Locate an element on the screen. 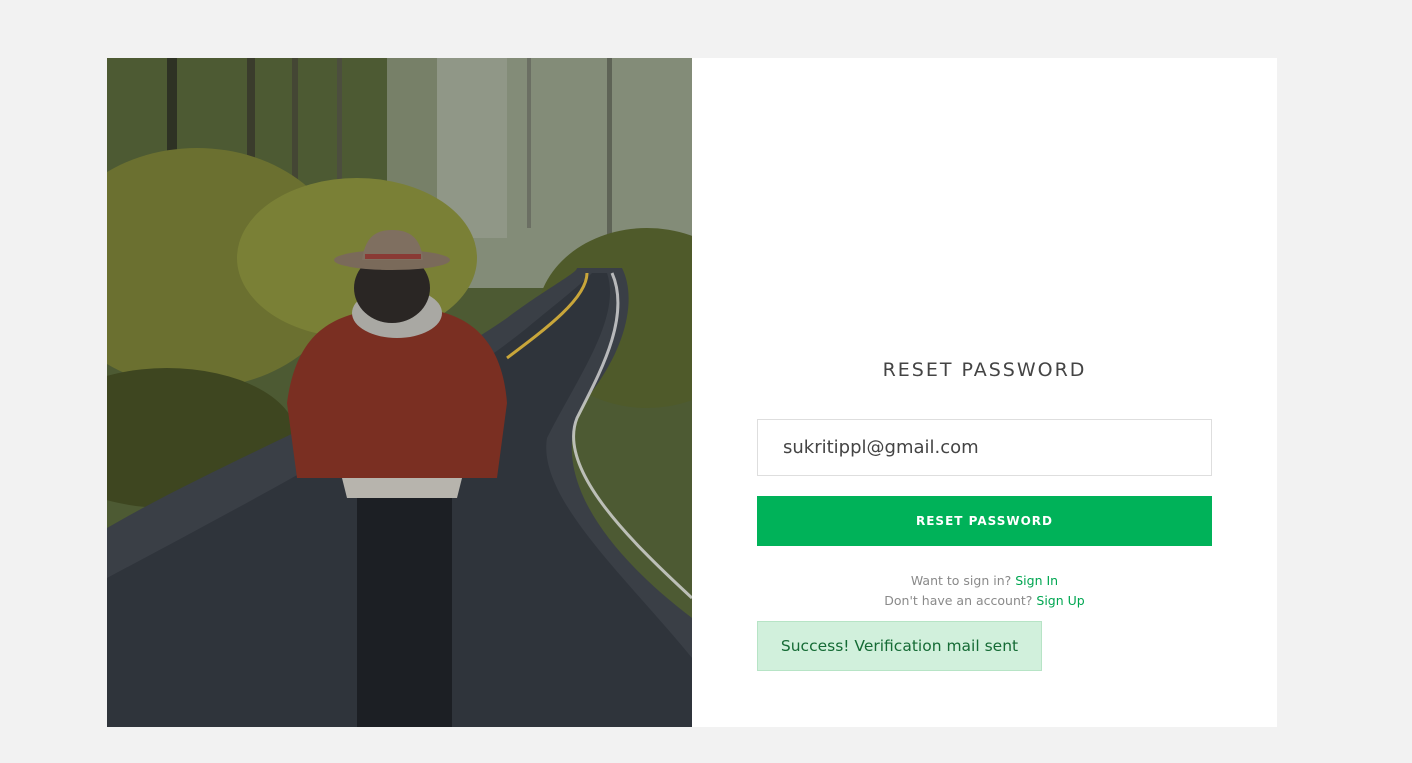  page-title: RESET PASSWORD is located at coordinates (984, 370).